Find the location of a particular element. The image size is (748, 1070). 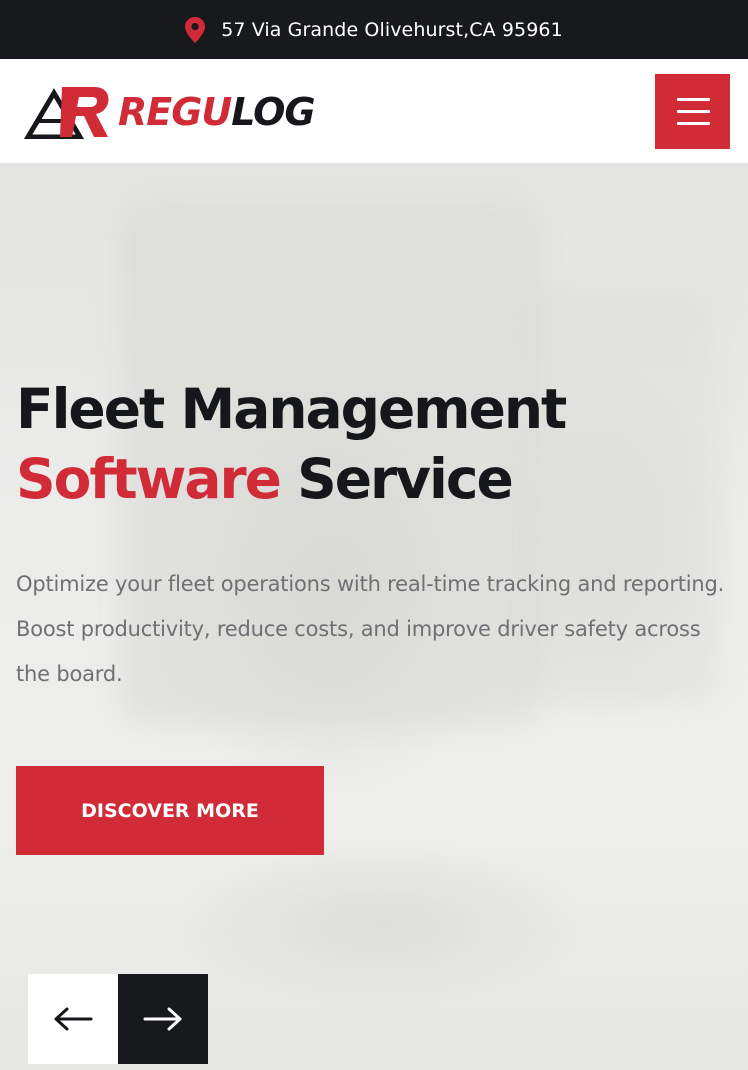

arrow-left-icon is located at coordinates (73, 1019).